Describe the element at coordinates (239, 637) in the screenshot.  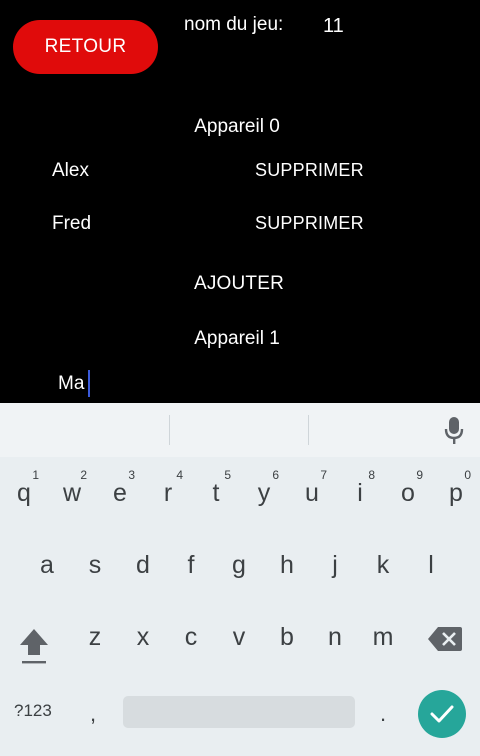
I see `key-v: v` at that location.